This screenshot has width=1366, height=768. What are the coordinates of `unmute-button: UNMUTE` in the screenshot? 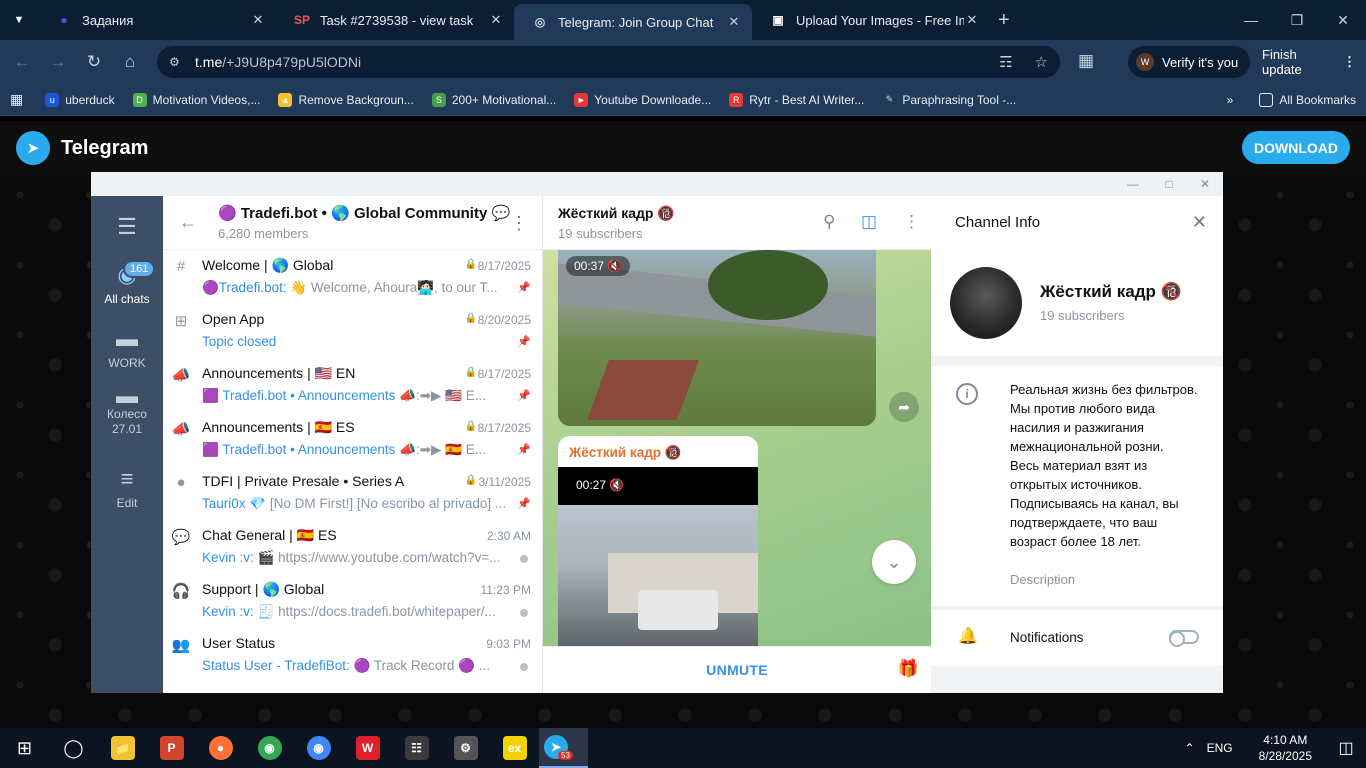 It's located at (737, 670).